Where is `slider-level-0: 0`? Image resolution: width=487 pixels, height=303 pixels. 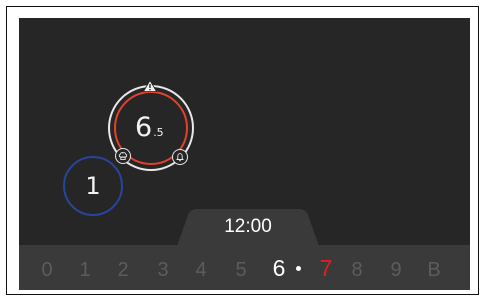 slider-level-0: 0 is located at coordinates (47, 270).